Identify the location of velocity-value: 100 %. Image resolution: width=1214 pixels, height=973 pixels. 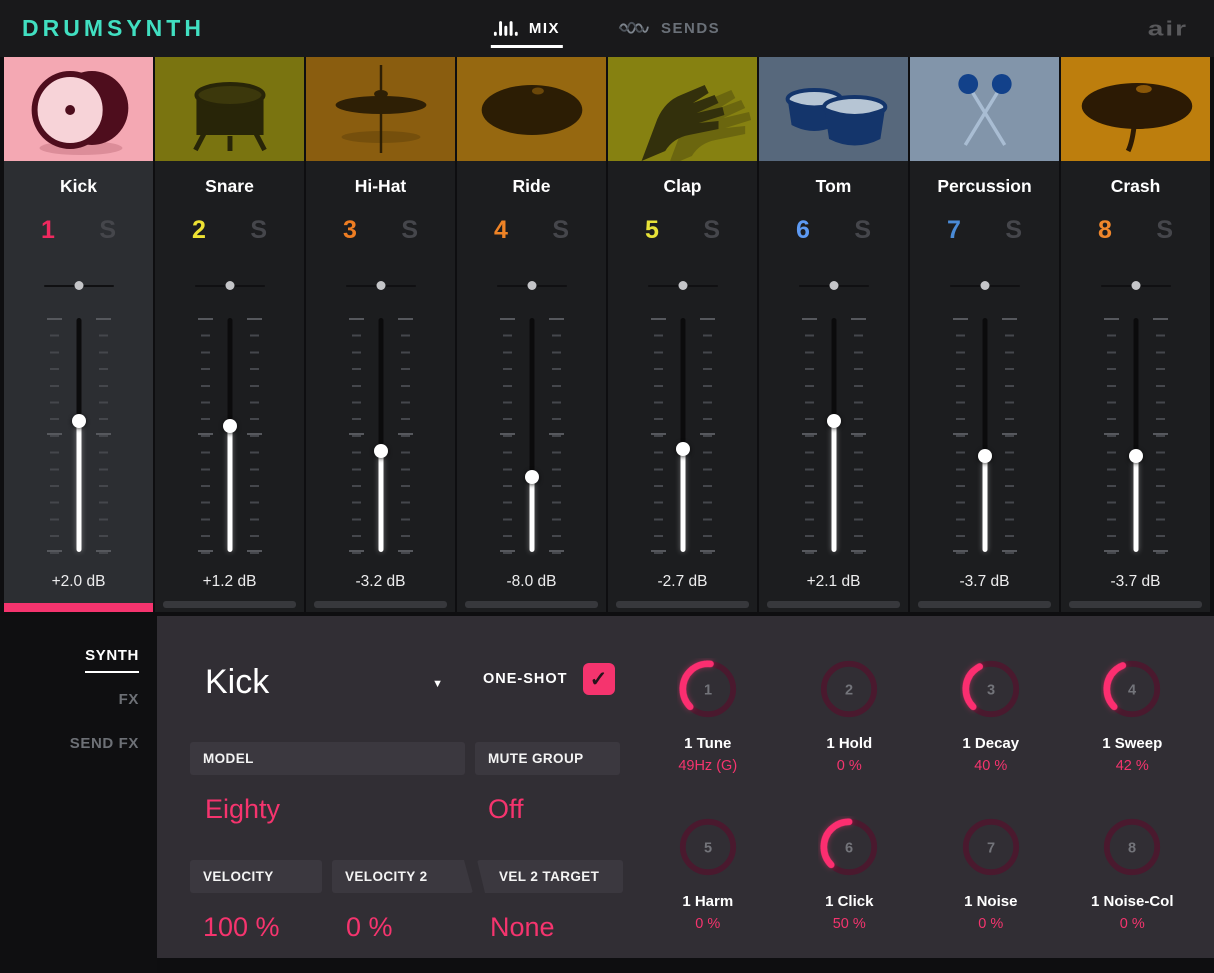
(241, 927).